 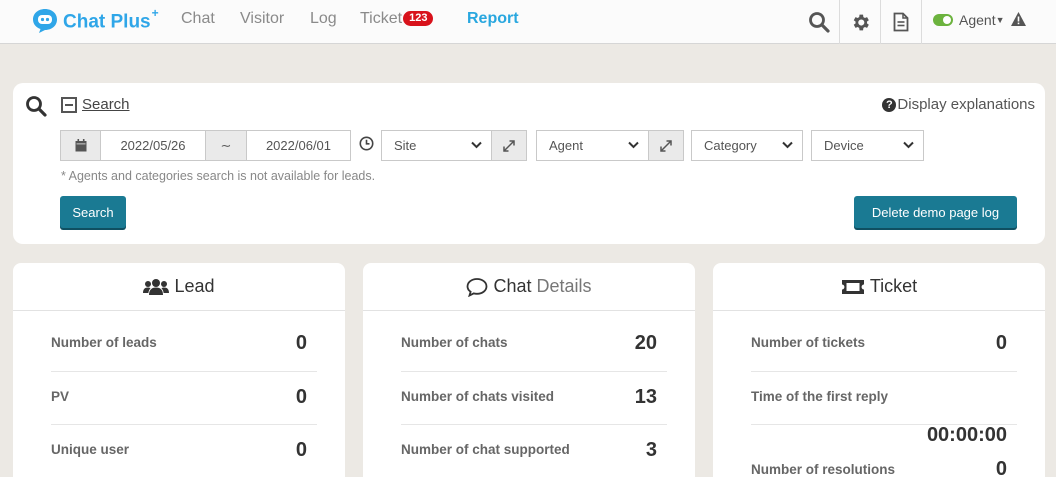 I want to click on ticket-card-header: Ticket, so click(x=879, y=287).